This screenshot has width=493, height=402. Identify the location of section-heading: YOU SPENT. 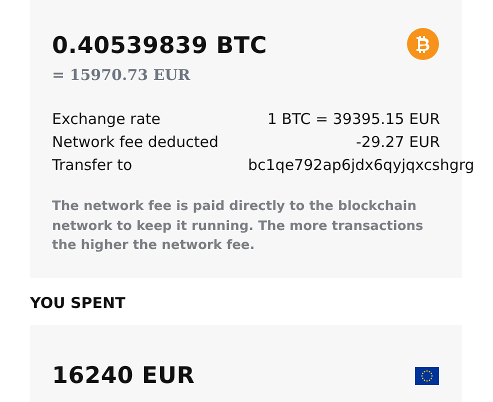
(78, 303).